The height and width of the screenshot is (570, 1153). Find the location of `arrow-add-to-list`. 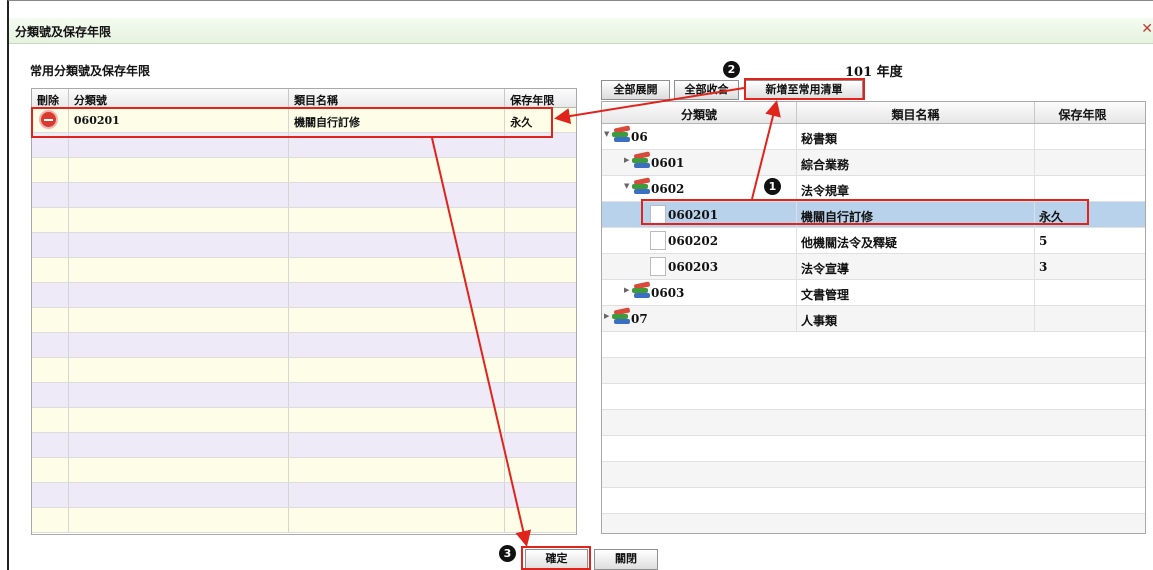

arrow-add-to-list is located at coordinates (649, 105).